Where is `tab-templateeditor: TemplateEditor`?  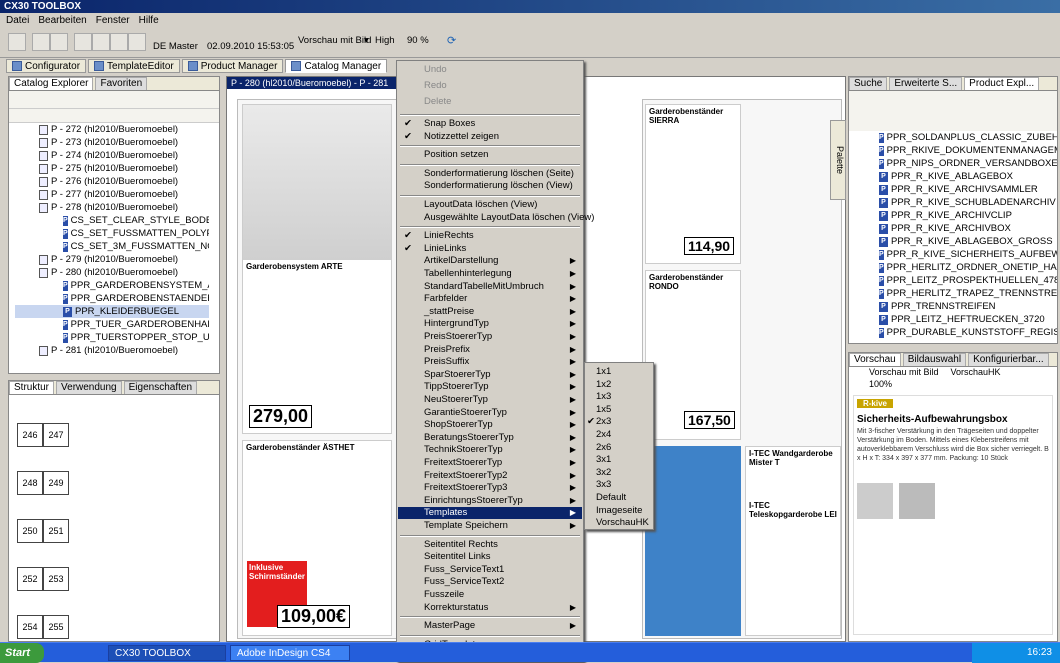 tab-templateeditor: TemplateEditor is located at coordinates (134, 66).